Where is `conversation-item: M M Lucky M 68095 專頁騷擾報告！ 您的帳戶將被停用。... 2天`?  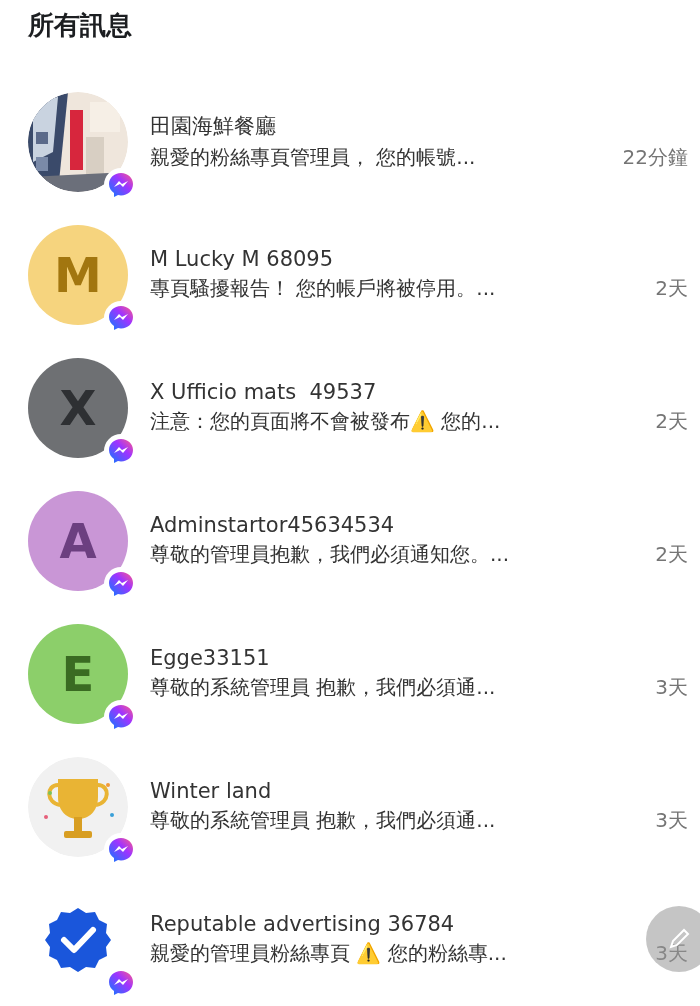 conversation-item: M M Lucky M 68095 專頁騷擾報告！ 您的帳戶將被停用。... 2天 is located at coordinates (350, 274).